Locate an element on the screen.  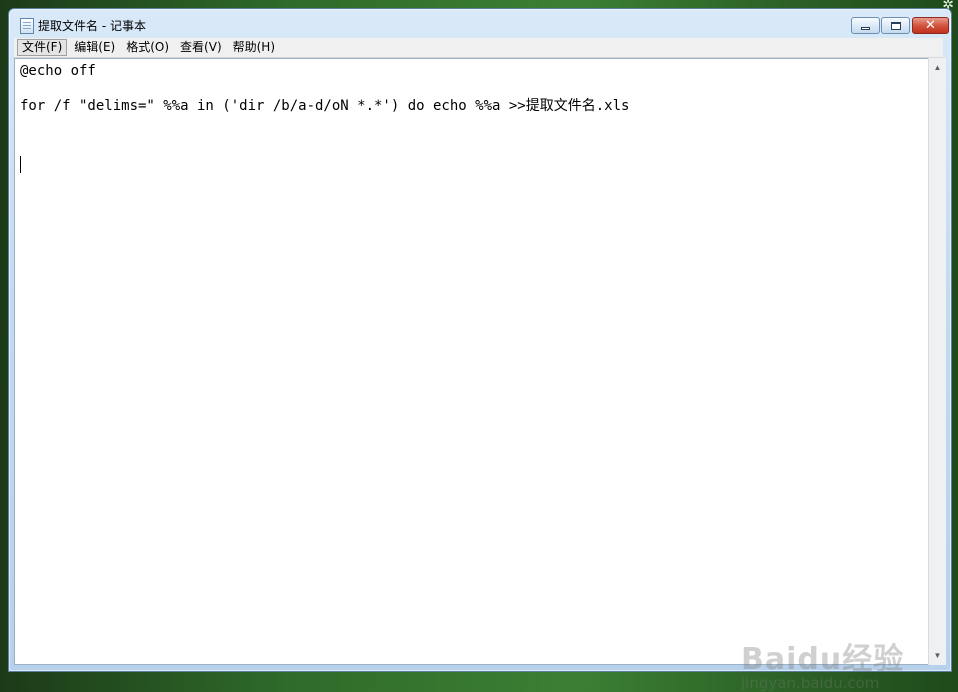
notepad-icon is located at coordinates (27, 26).